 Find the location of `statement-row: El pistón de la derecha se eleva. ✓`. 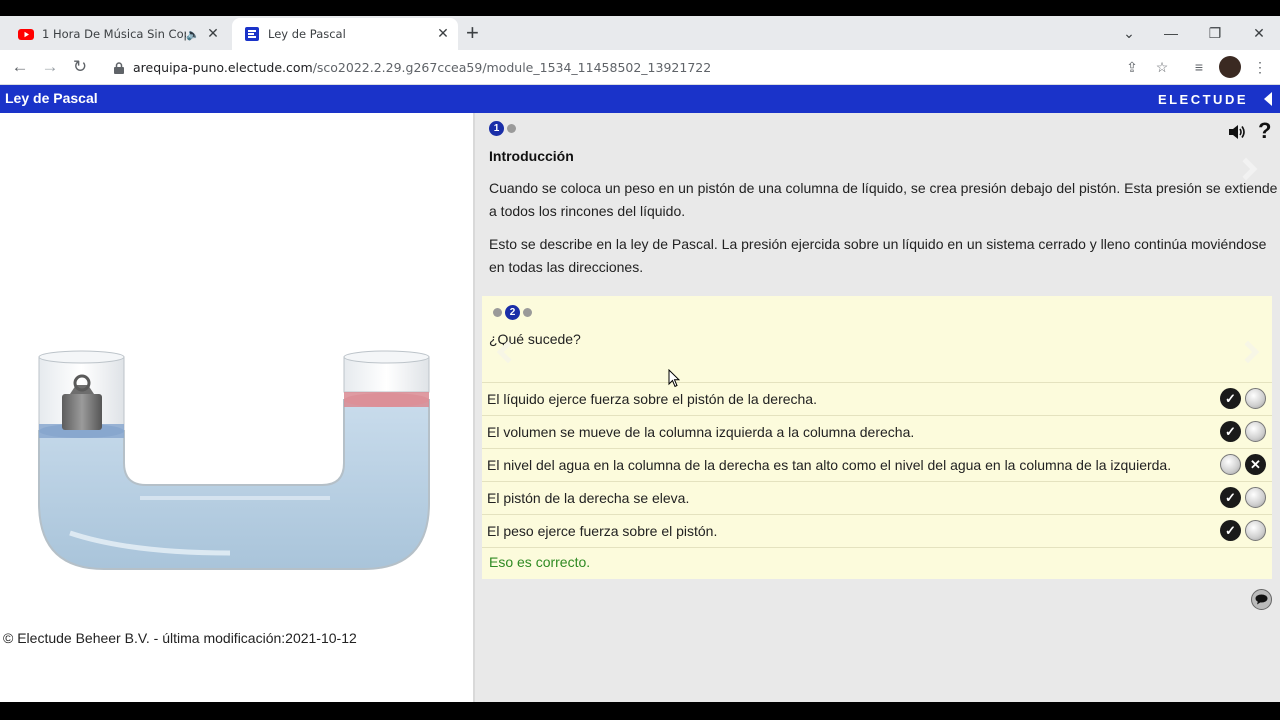

statement-row: El pistón de la derecha se eleva. ✓ is located at coordinates (877, 497).